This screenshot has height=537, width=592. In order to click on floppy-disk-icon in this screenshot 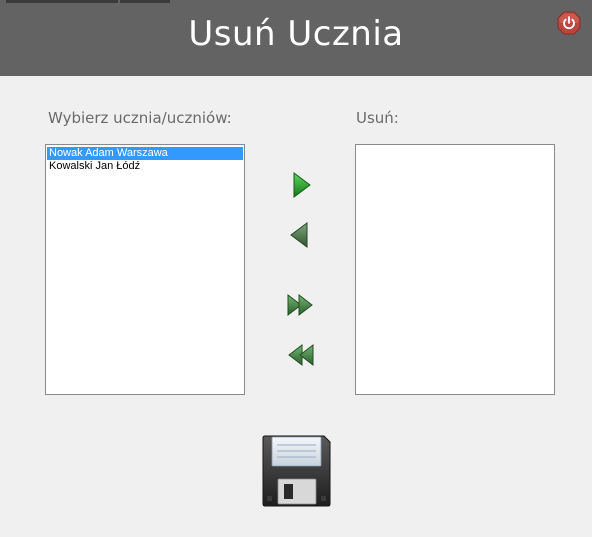, I will do `click(296, 471)`.